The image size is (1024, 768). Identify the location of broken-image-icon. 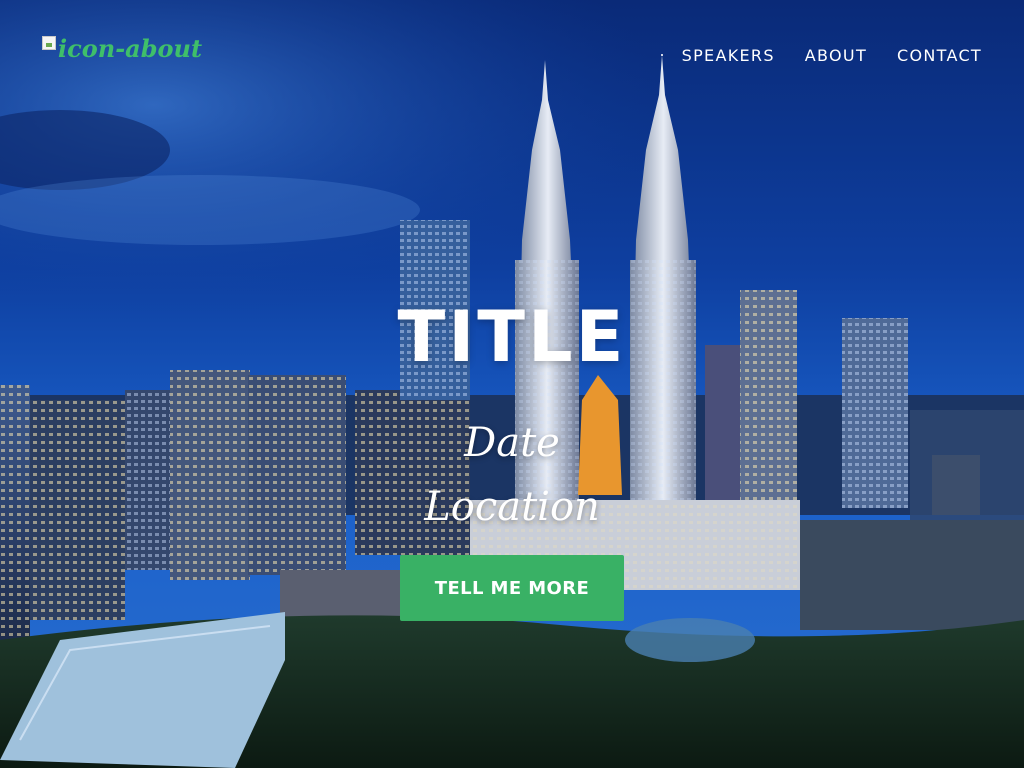
(49, 42).